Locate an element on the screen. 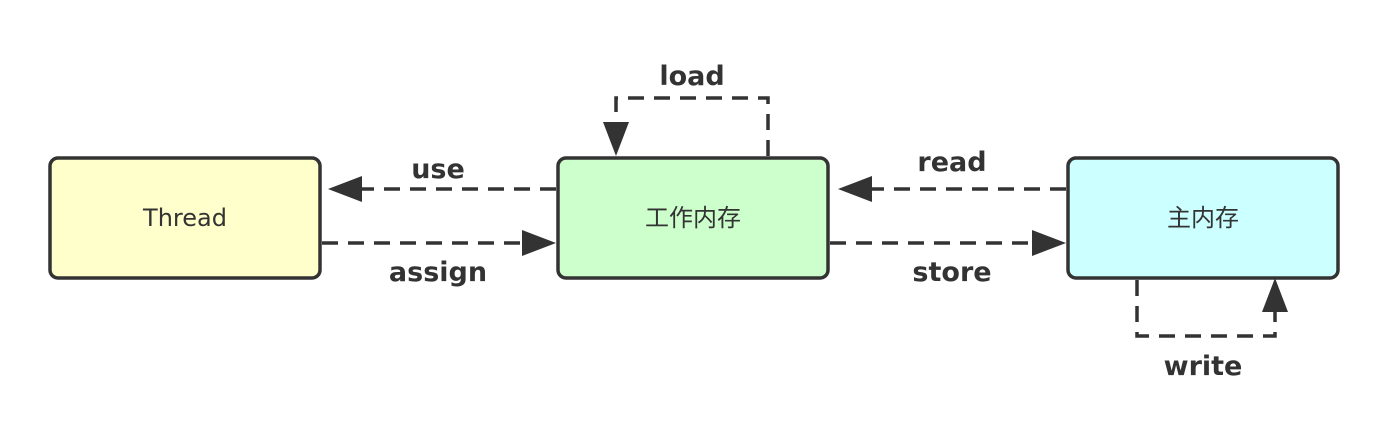 Image resolution: width=1387 pixels, height=438 pixels. edge-write: write is located at coordinates (1211, 330).